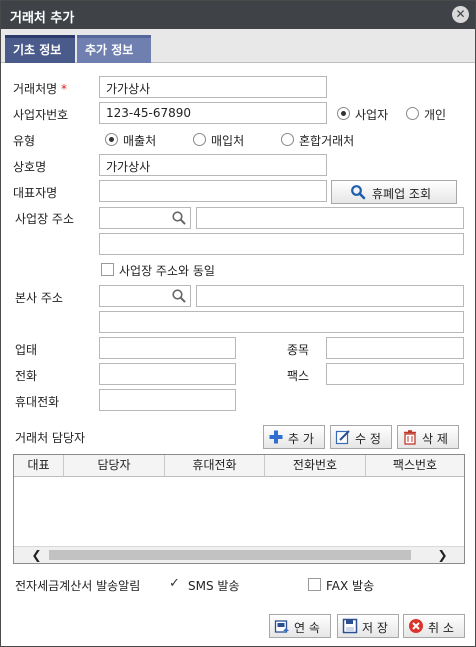 The height and width of the screenshot is (647, 476). I want to click on column-header: 전화번호, so click(315, 466).